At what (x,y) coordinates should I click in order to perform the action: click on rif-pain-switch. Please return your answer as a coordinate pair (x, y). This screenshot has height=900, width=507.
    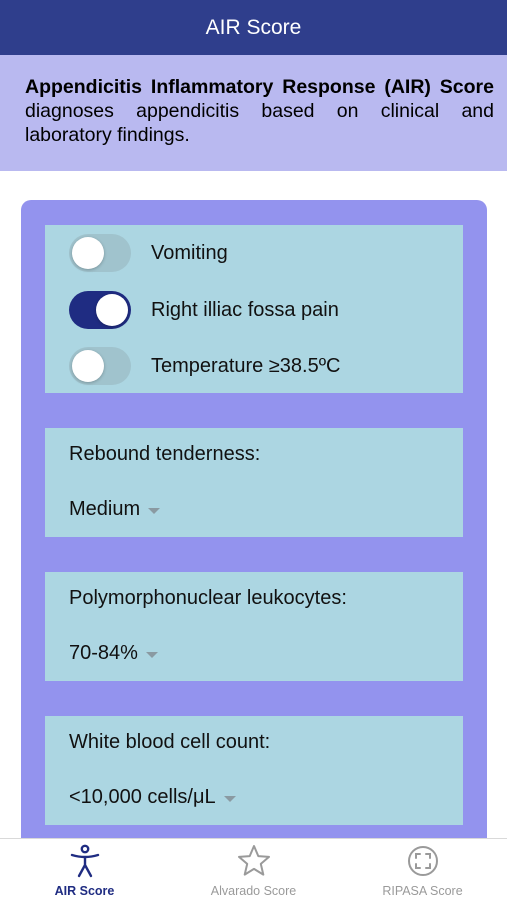
    Looking at the image, I should click on (100, 310).